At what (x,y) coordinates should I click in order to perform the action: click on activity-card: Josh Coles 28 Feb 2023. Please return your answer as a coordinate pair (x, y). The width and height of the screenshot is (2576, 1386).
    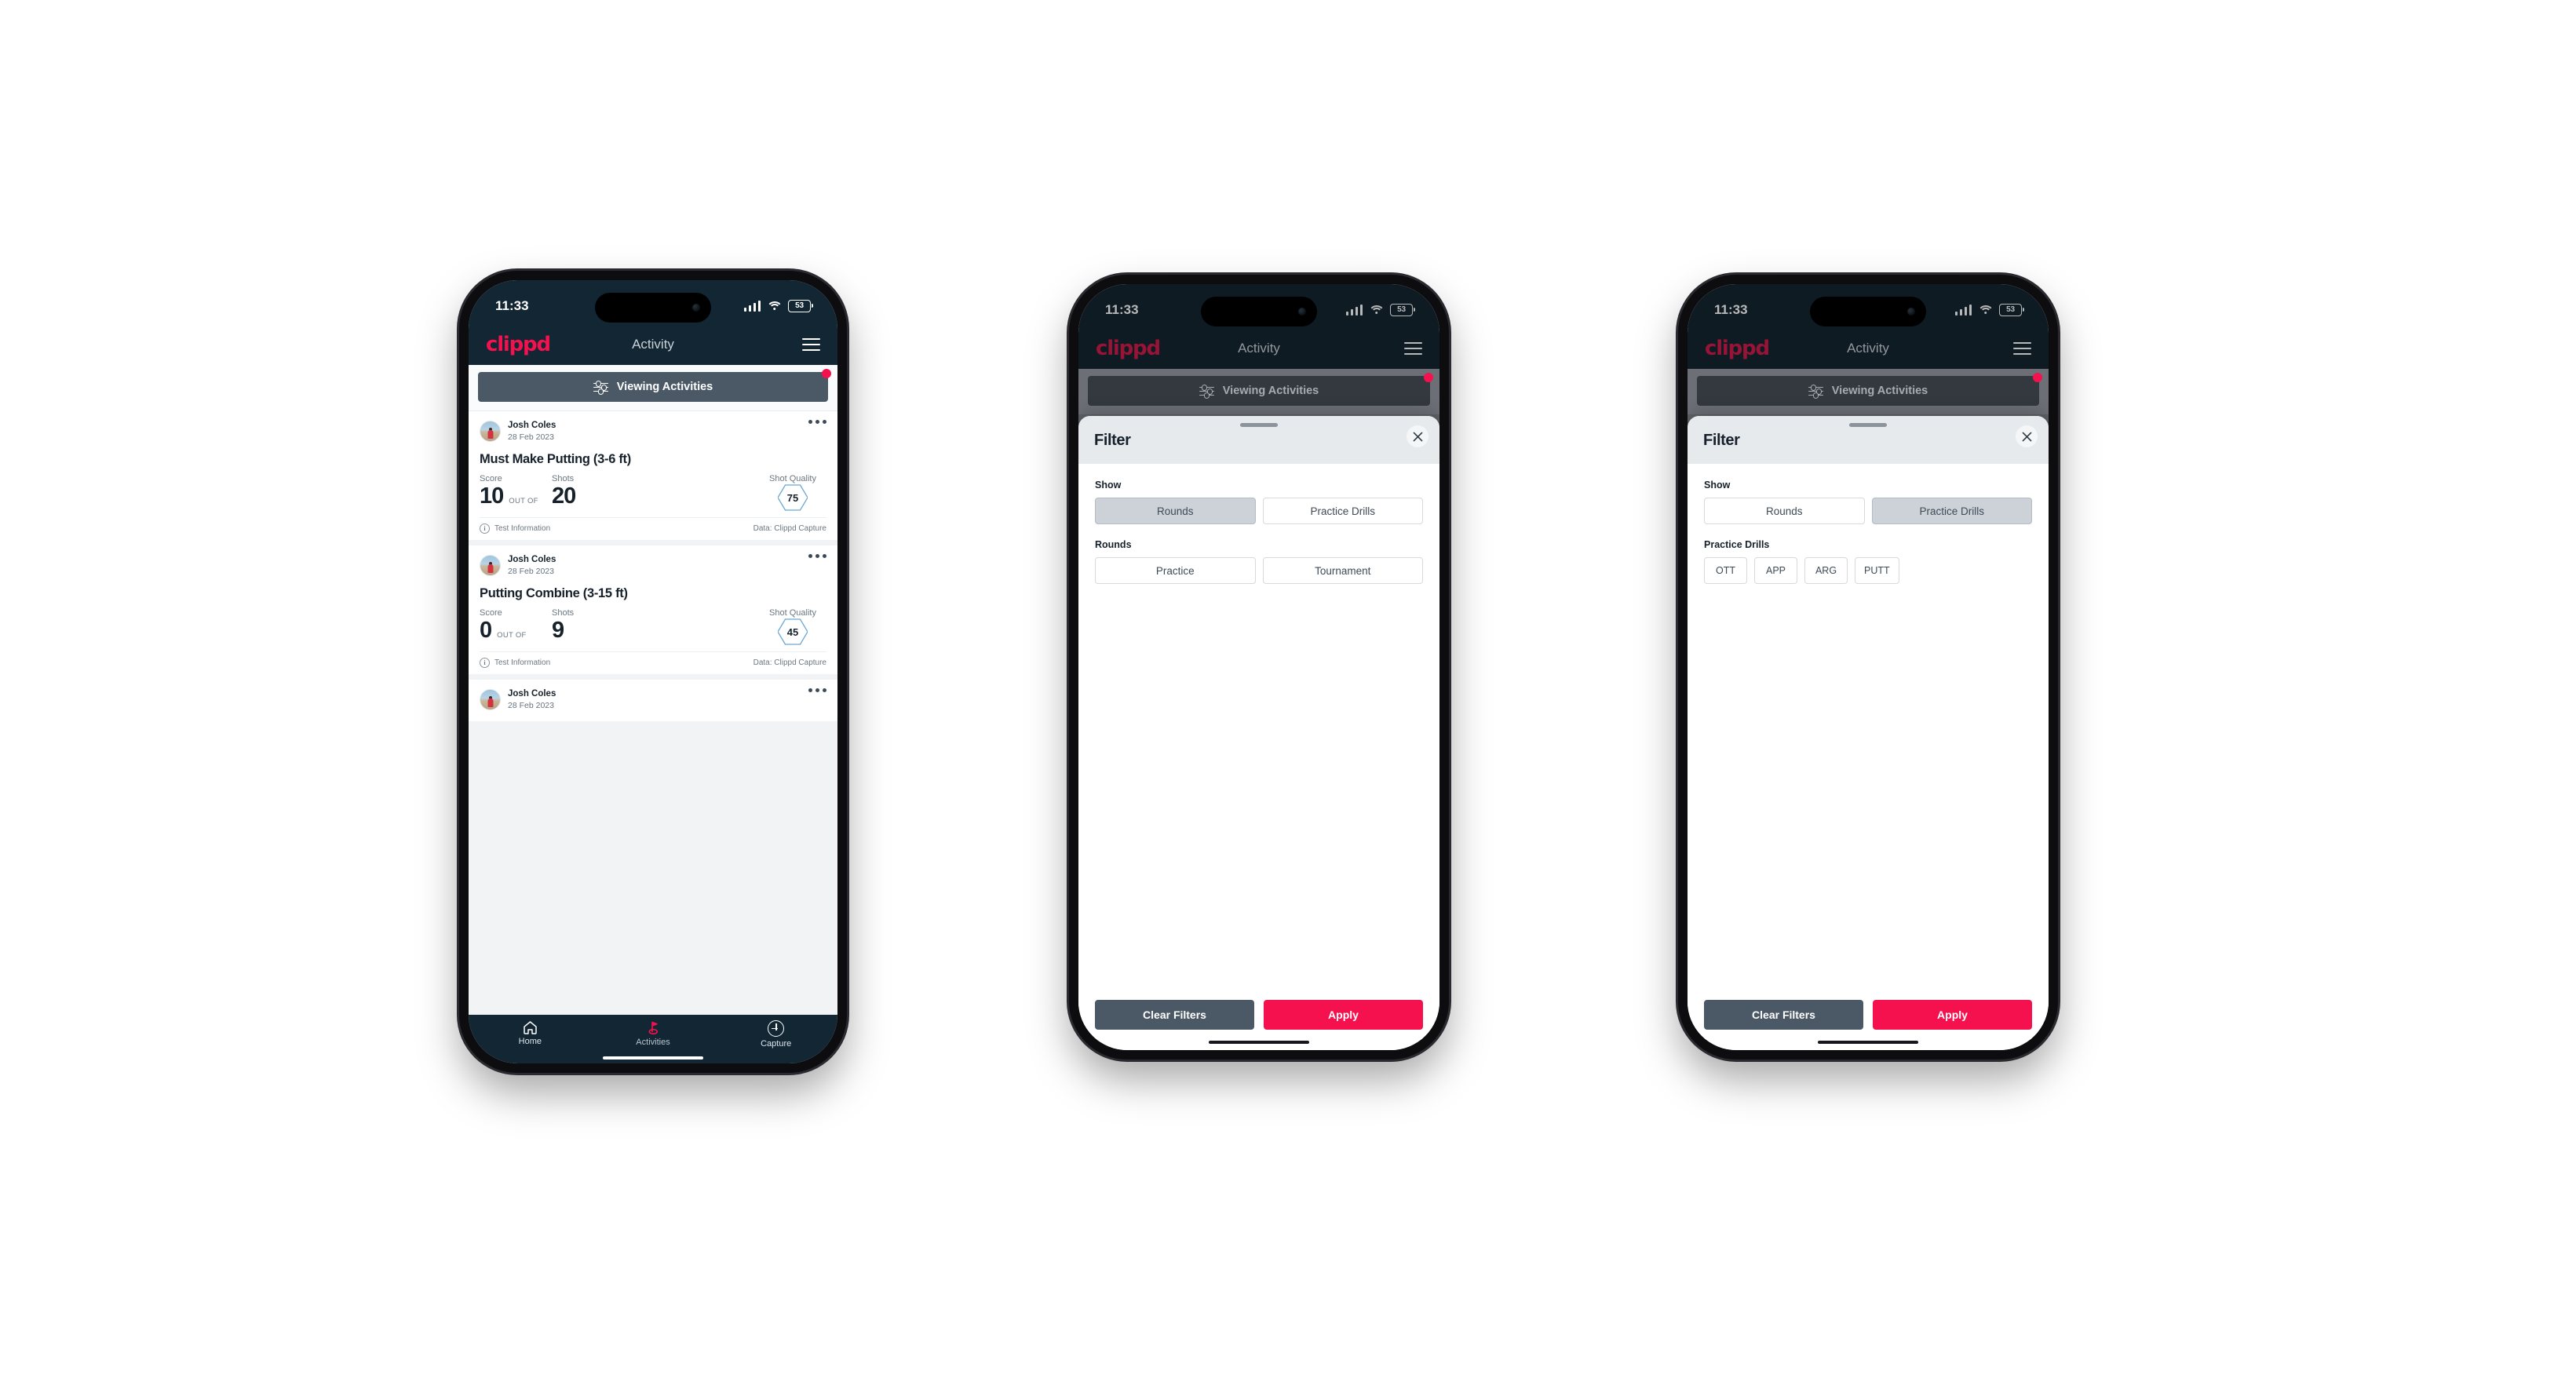
    Looking at the image, I should click on (653, 700).